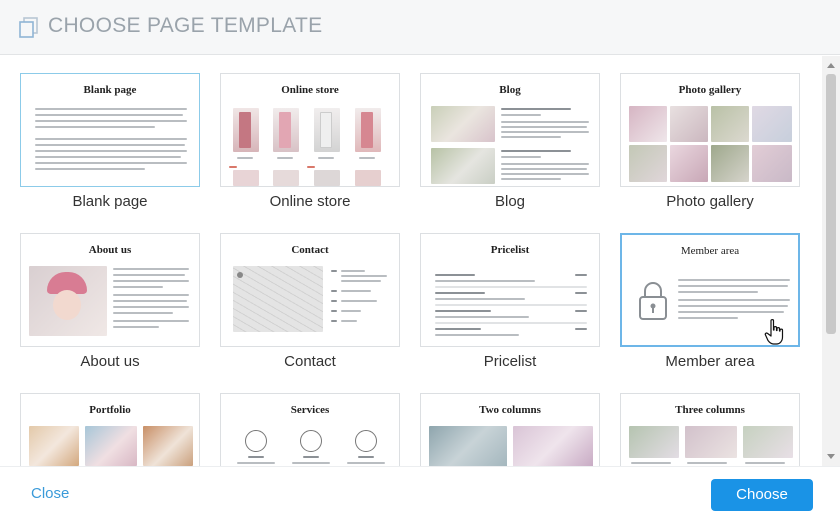 Image resolution: width=840 pixels, height=525 pixels. Describe the element at coordinates (510, 250) in the screenshot. I see `thumbnail-title: Pricelist` at that location.